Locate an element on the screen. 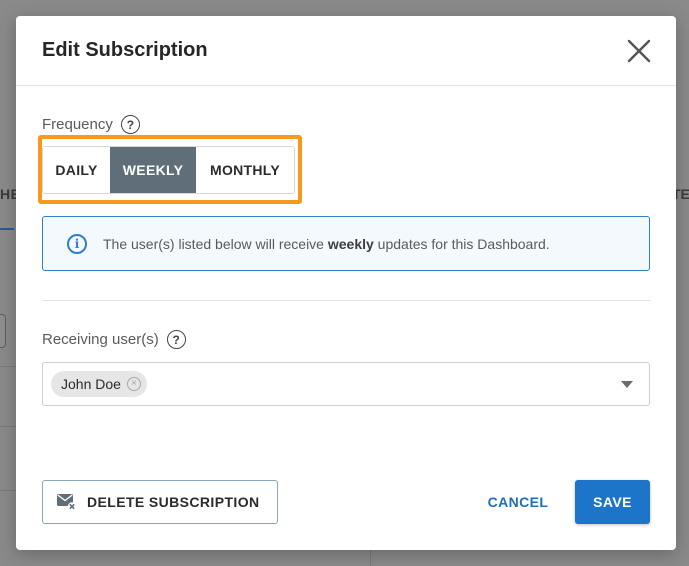 This screenshot has height=566, width=689. user-chip-label: John Doe is located at coordinates (91, 384).